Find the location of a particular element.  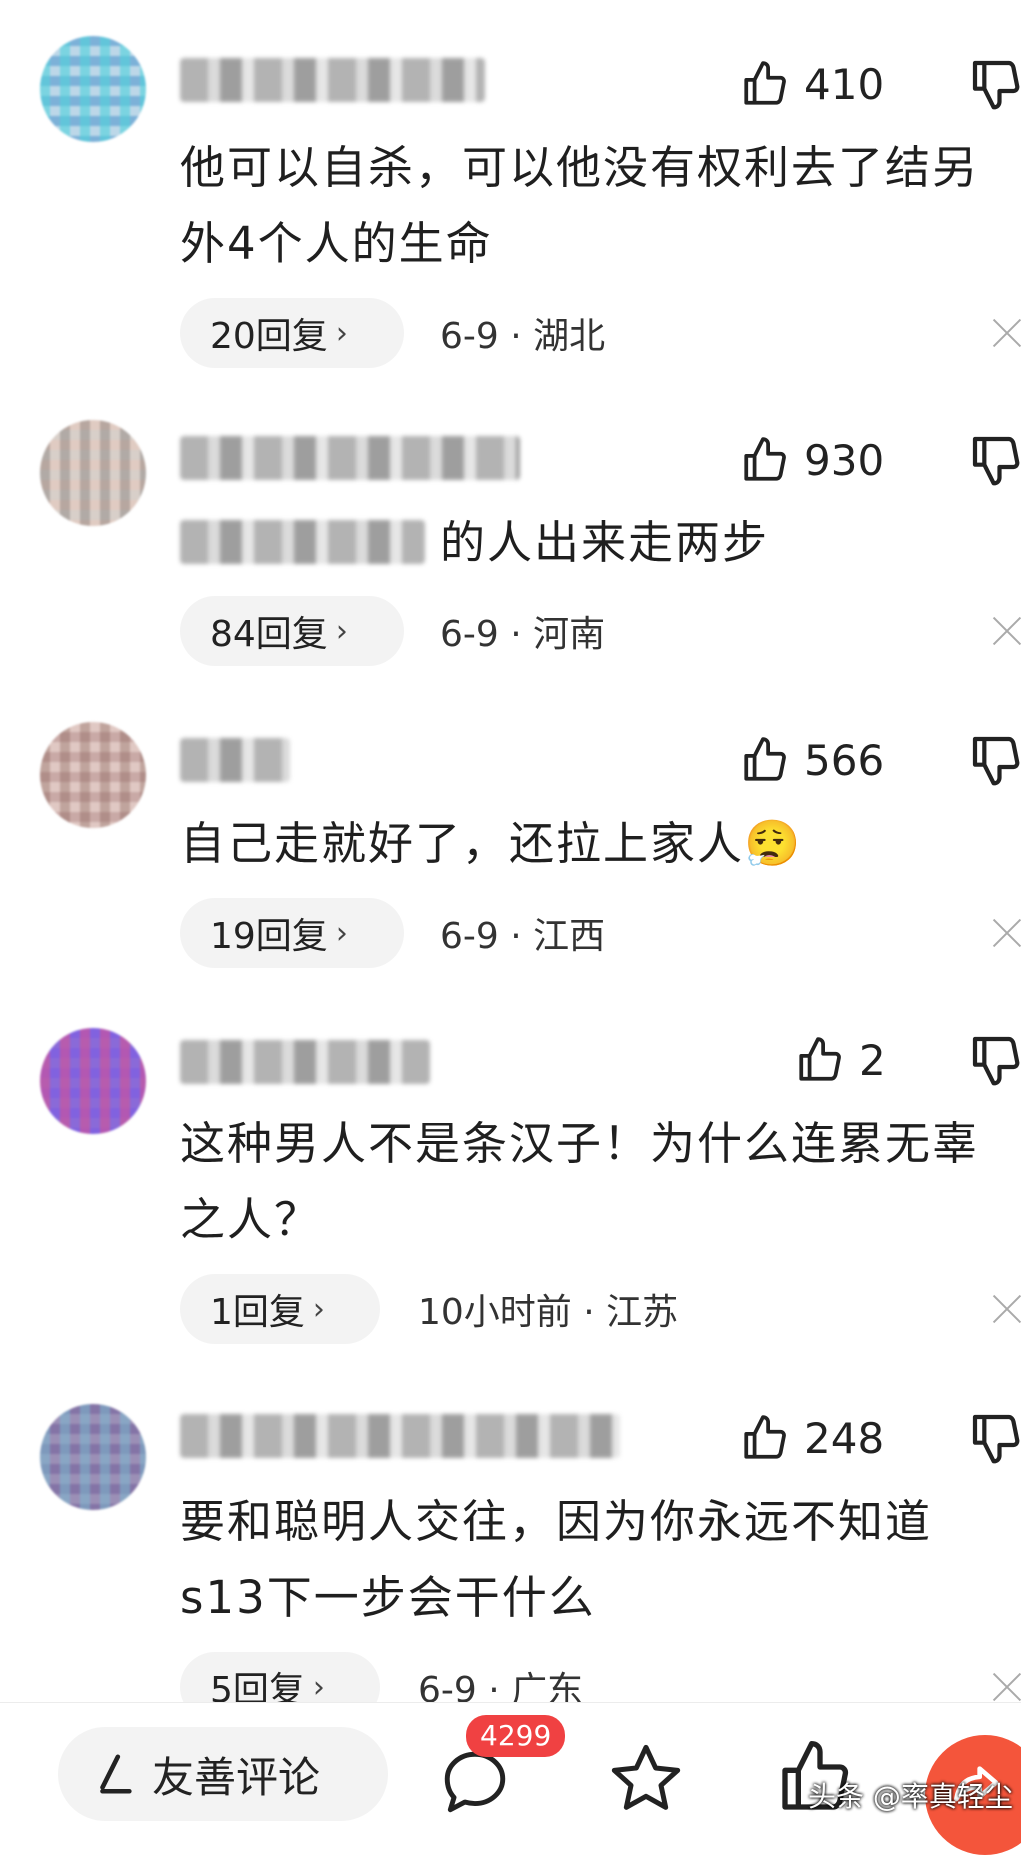

replies-label: 1回复 is located at coordinates (257, 1312).